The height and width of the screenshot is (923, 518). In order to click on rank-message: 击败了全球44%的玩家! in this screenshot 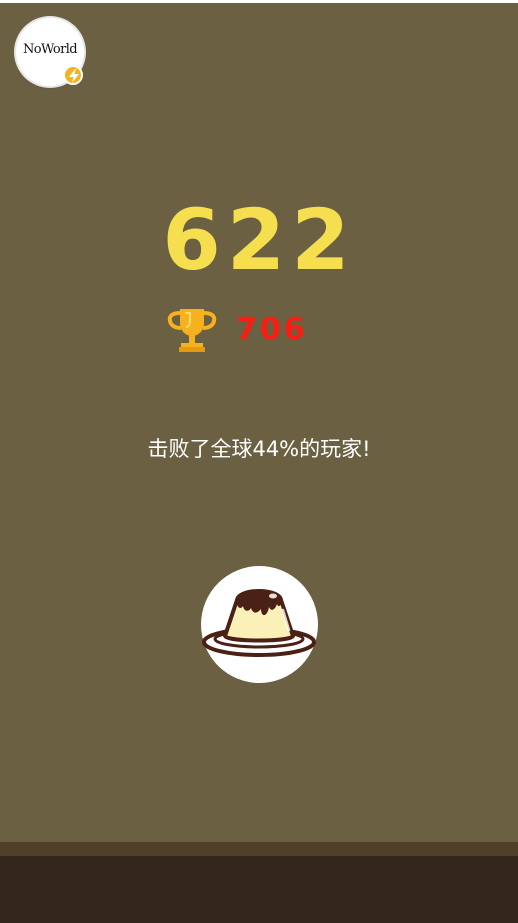, I will do `click(259, 449)`.